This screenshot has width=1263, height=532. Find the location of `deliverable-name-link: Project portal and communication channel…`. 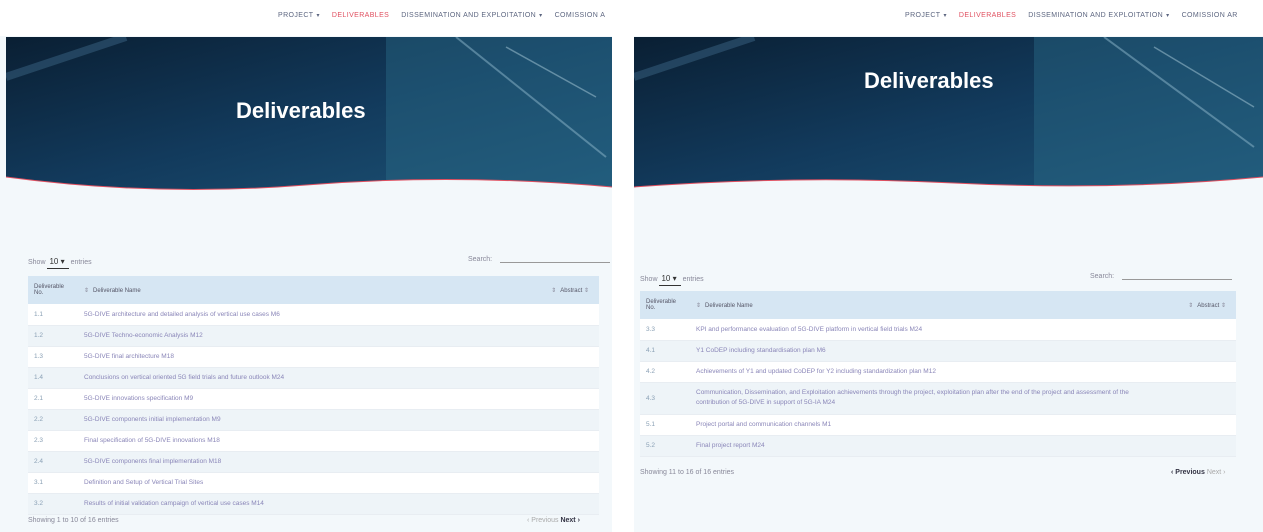

deliverable-name-link: Project portal and communication channel… is located at coordinates (928, 425).